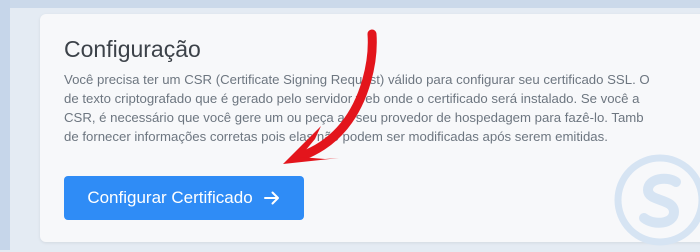 The width and height of the screenshot is (700, 252). I want to click on top-edge-strip, so click(350, 4).